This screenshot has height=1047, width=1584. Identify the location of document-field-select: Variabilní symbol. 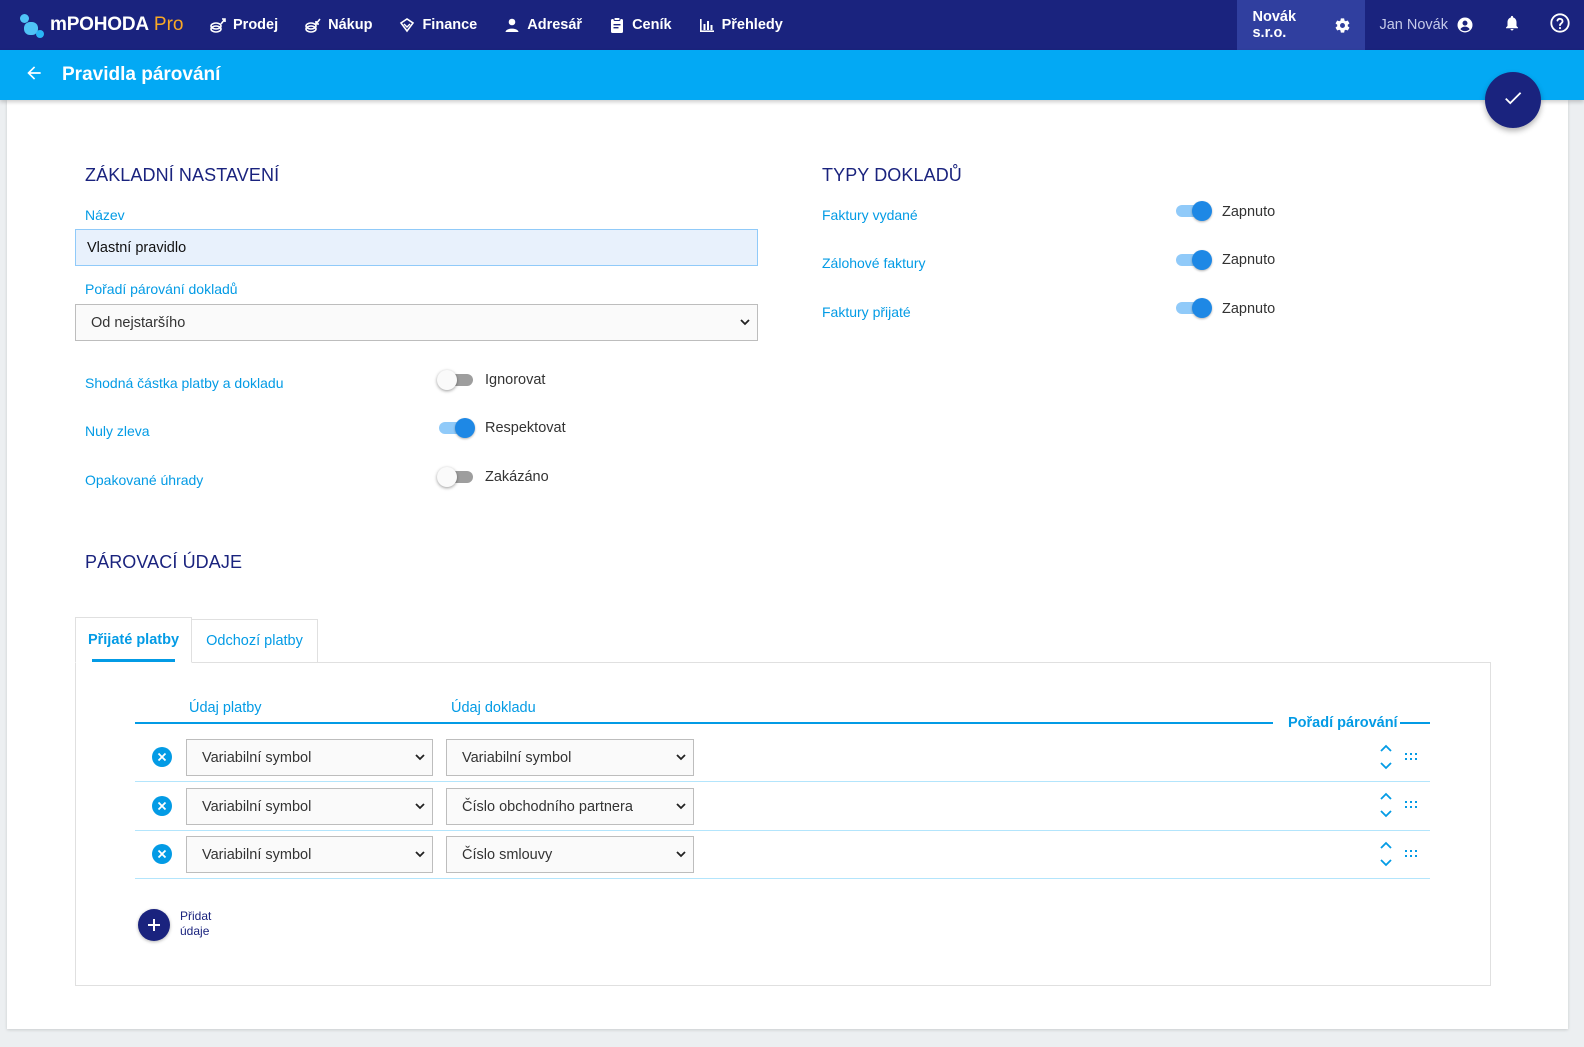
(570, 757).